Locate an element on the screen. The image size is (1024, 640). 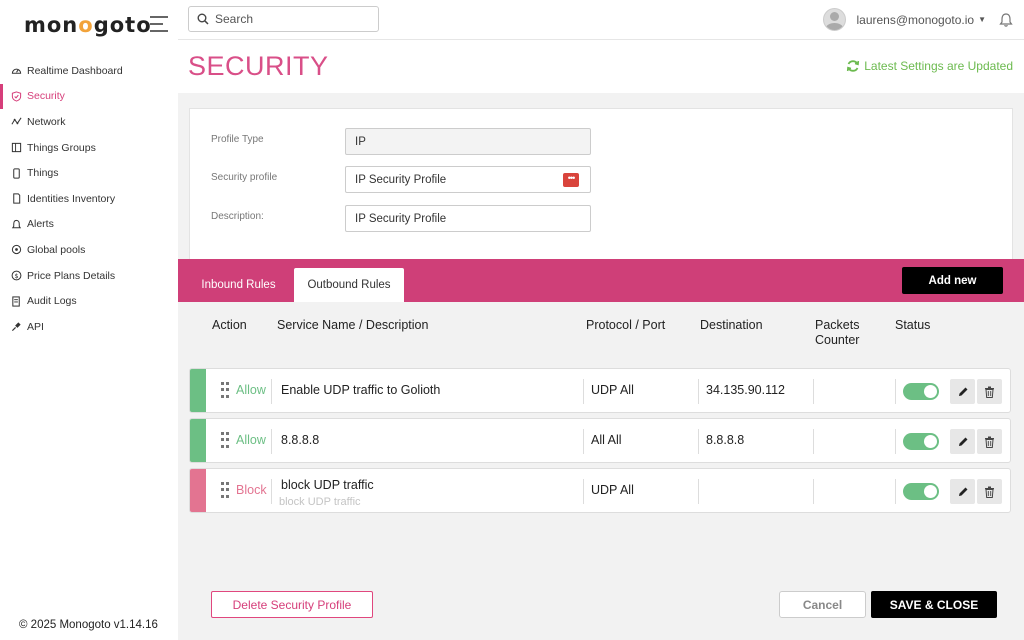
rule-service-name: 8.8.8.8 is located at coordinates (300, 440).